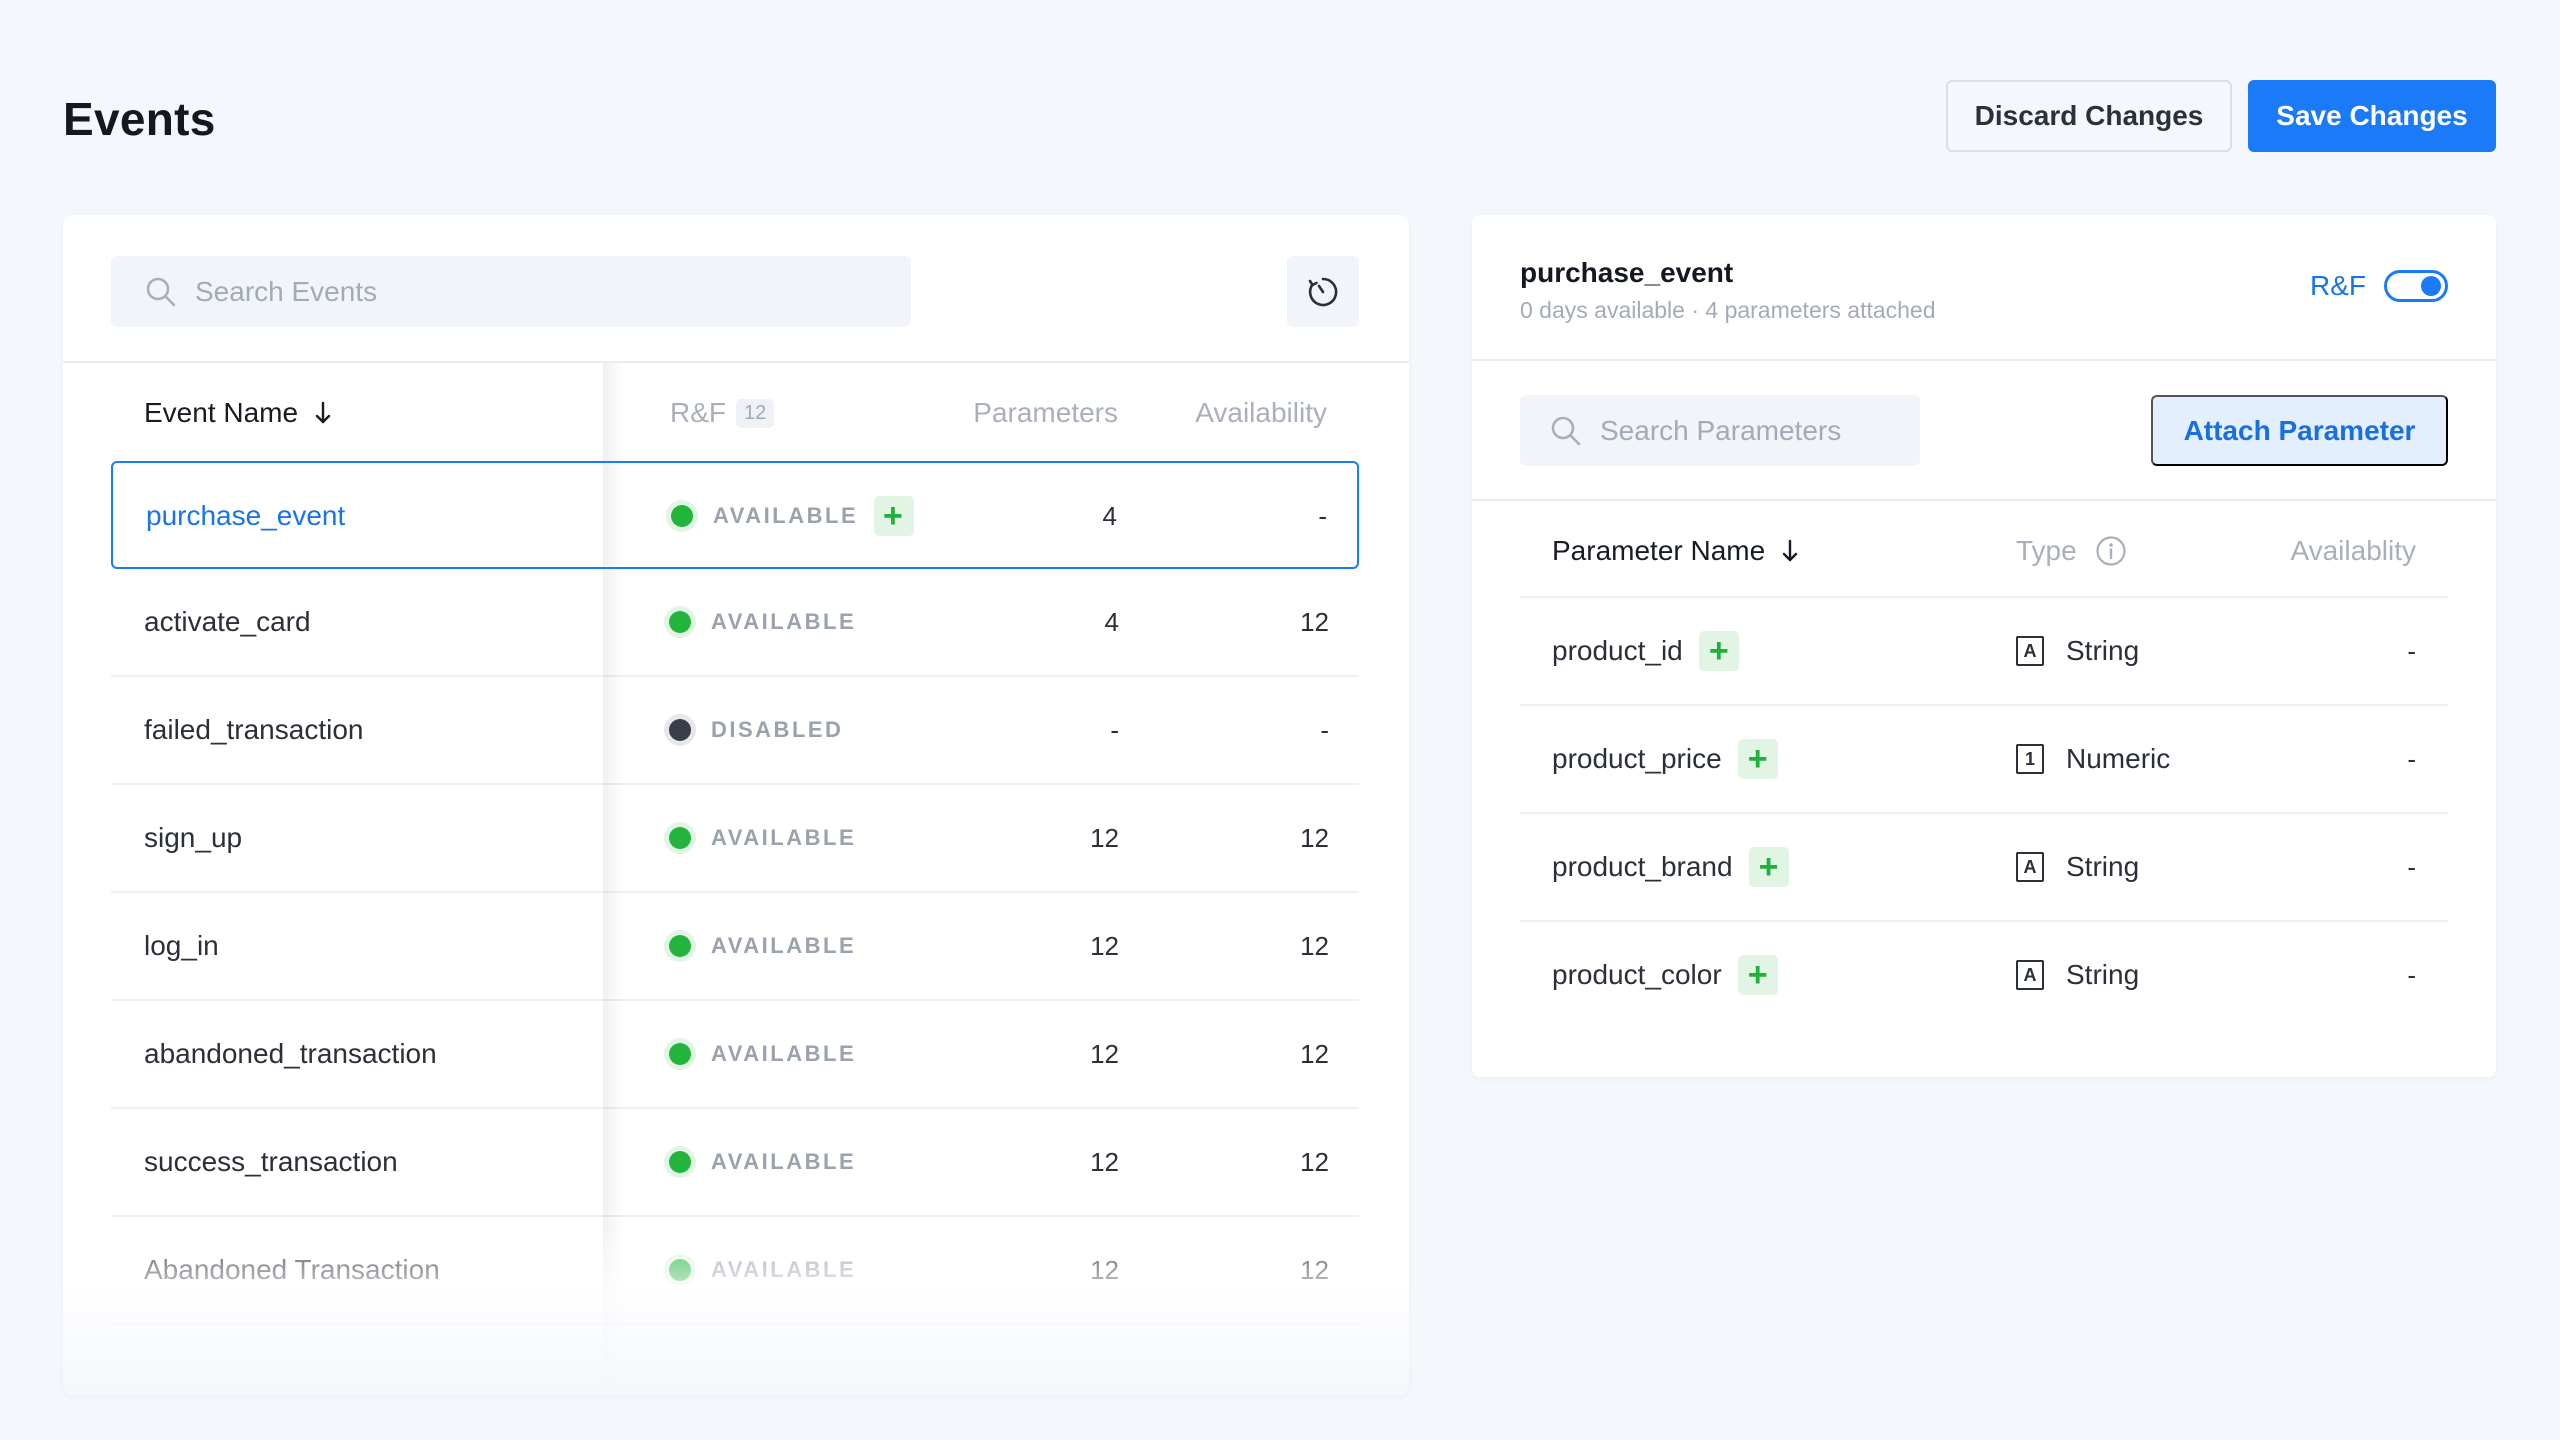 The image size is (2560, 1440). I want to click on column-header-rf: R&F 12, so click(722, 413).